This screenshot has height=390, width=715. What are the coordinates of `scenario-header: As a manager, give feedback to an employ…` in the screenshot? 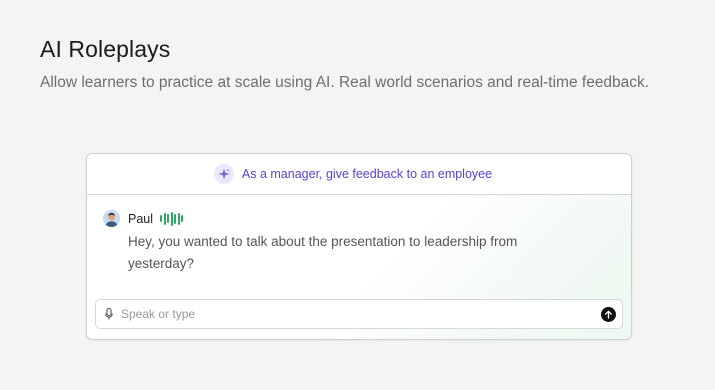 It's located at (359, 174).